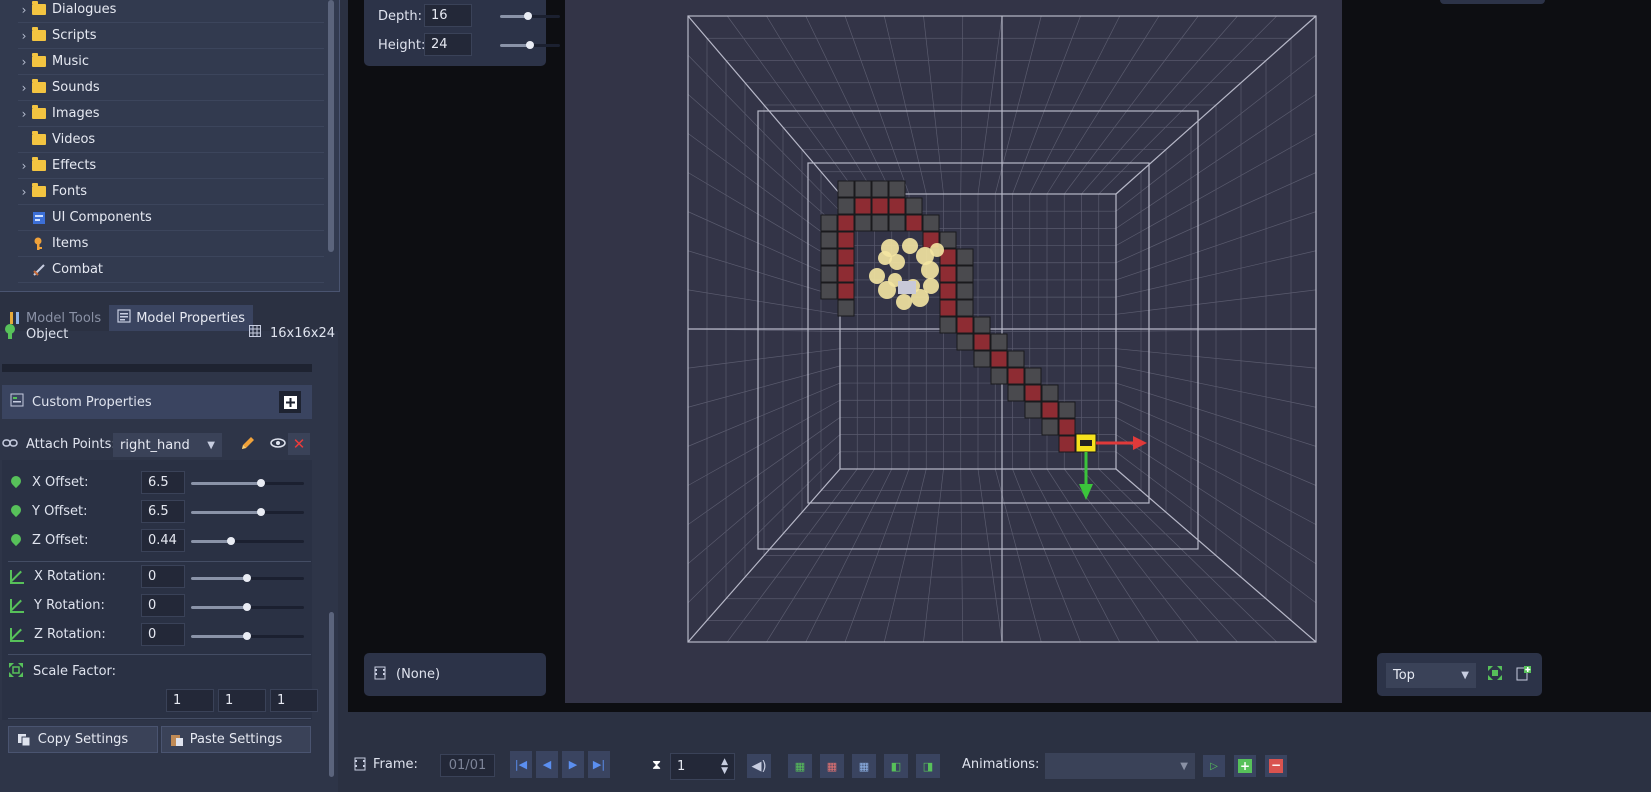 The width and height of the screenshot is (1651, 792). What do you see at coordinates (1214, 766) in the screenshot?
I see `play-animation-button: ▷` at bounding box center [1214, 766].